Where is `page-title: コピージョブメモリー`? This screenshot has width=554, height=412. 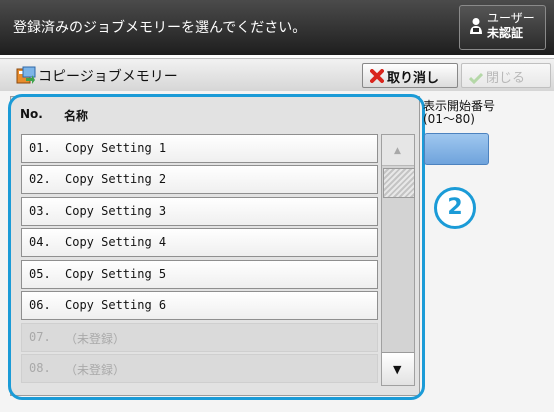
page-title: コピージョブメモリー is located at coordinates (108, 77).